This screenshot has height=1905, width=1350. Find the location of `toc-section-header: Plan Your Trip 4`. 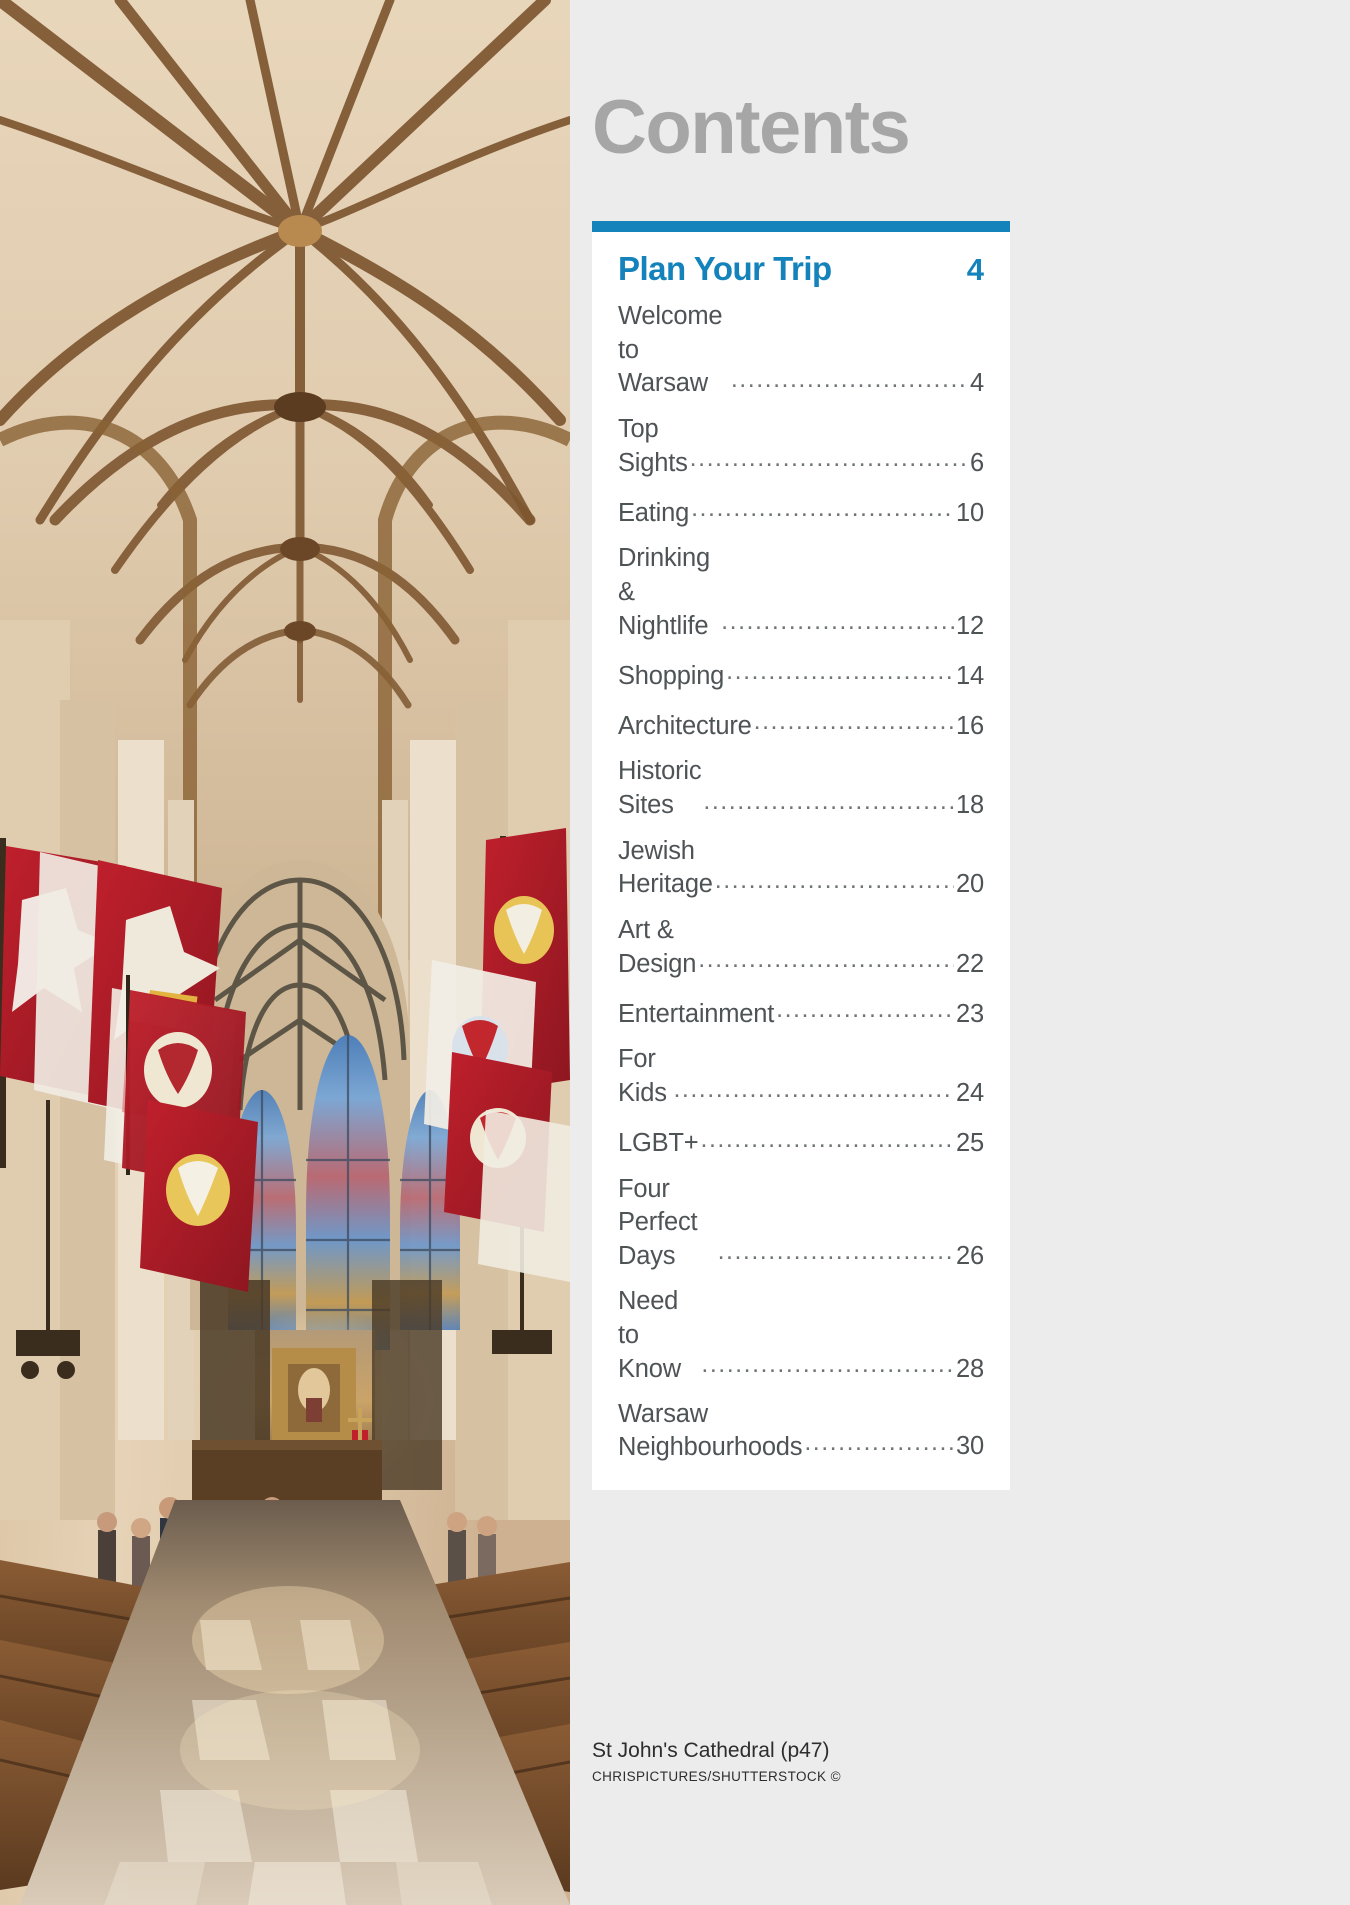

toc-section-header: Plan Your Trip 4 is located at coordinates (801, 269).